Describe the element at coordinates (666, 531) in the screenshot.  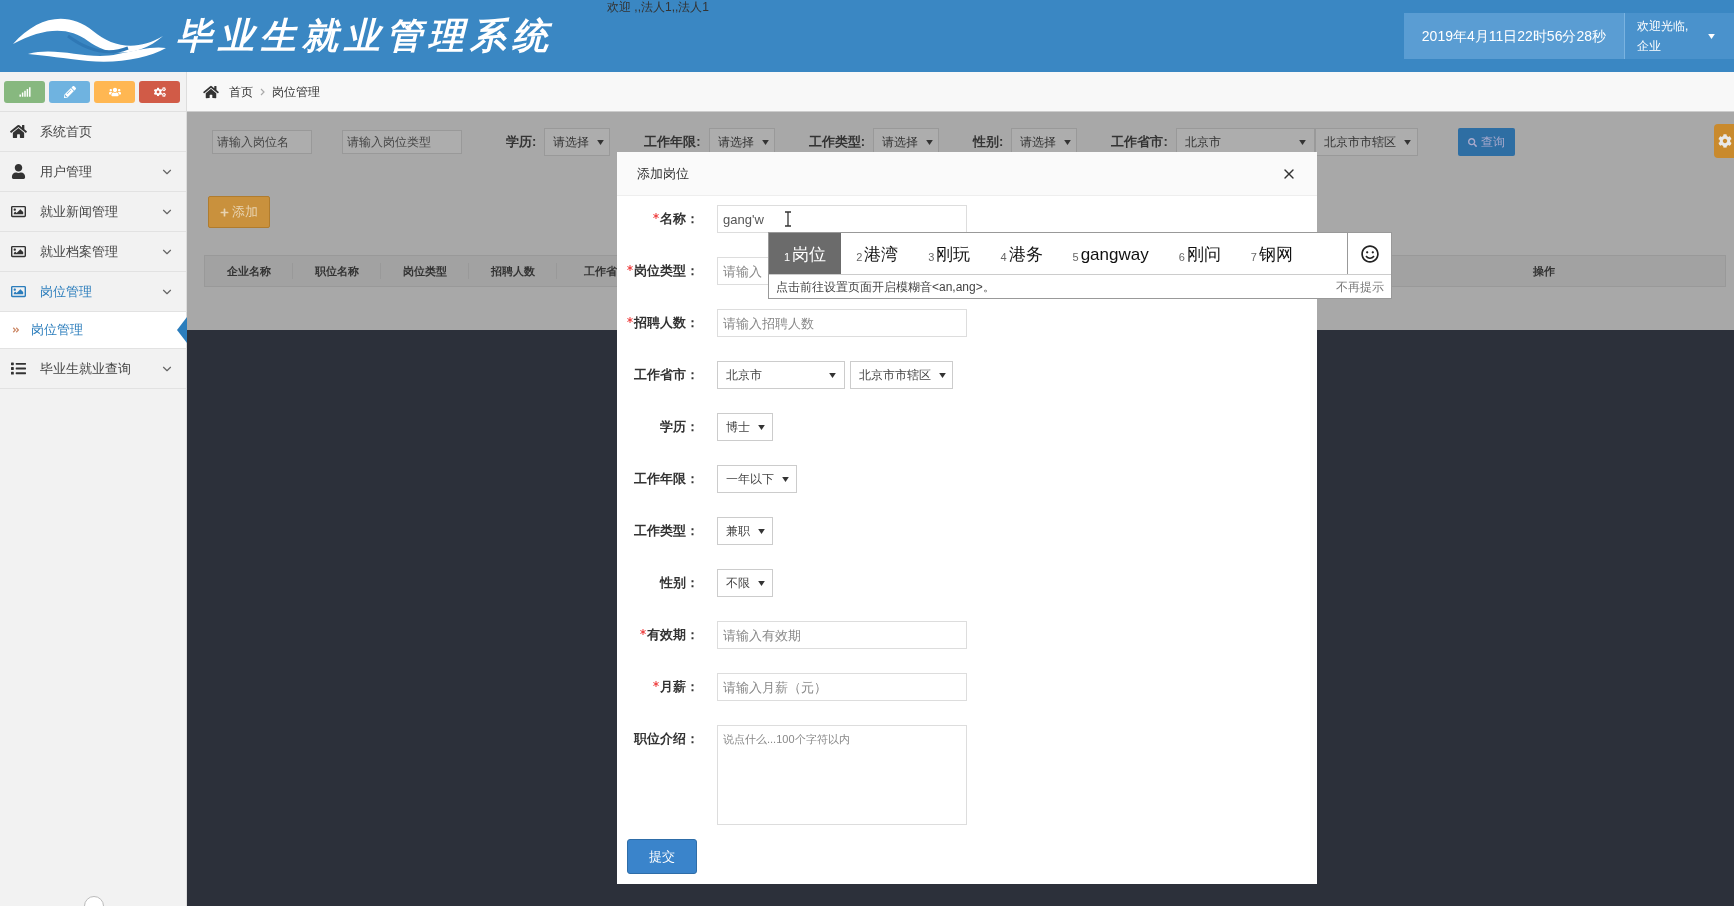
I see `field-label: 工作类型：` at that location.